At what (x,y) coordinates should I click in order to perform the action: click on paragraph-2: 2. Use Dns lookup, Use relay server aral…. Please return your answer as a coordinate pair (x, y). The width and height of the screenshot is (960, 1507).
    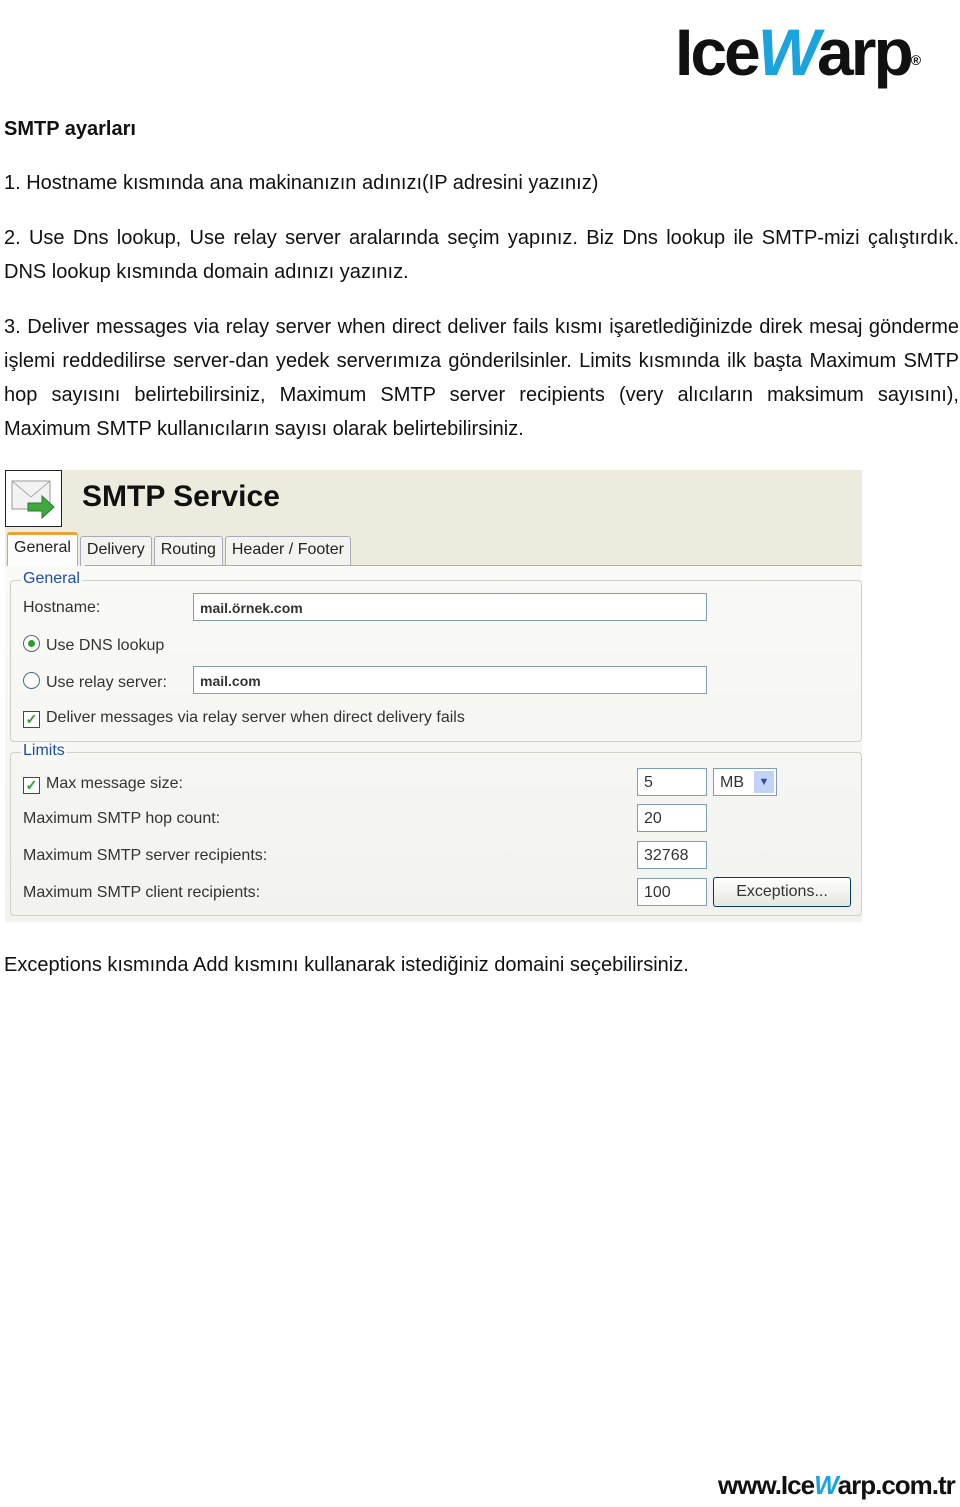
    Looking at the image, I should click on (481, 255).